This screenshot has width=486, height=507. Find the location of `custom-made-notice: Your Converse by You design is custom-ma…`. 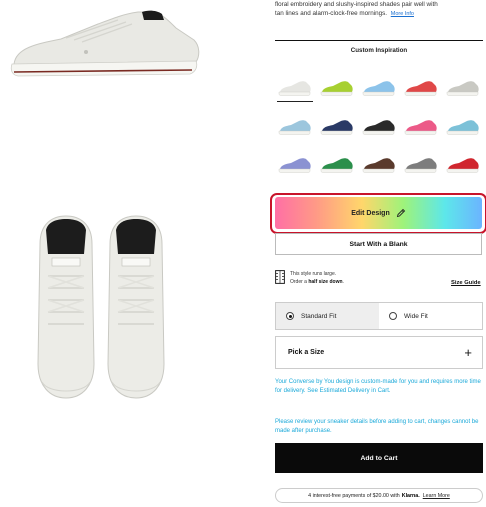

custom-made-notice: Your Converse by You design is custom-ma… is located at coordinates (378, 386).